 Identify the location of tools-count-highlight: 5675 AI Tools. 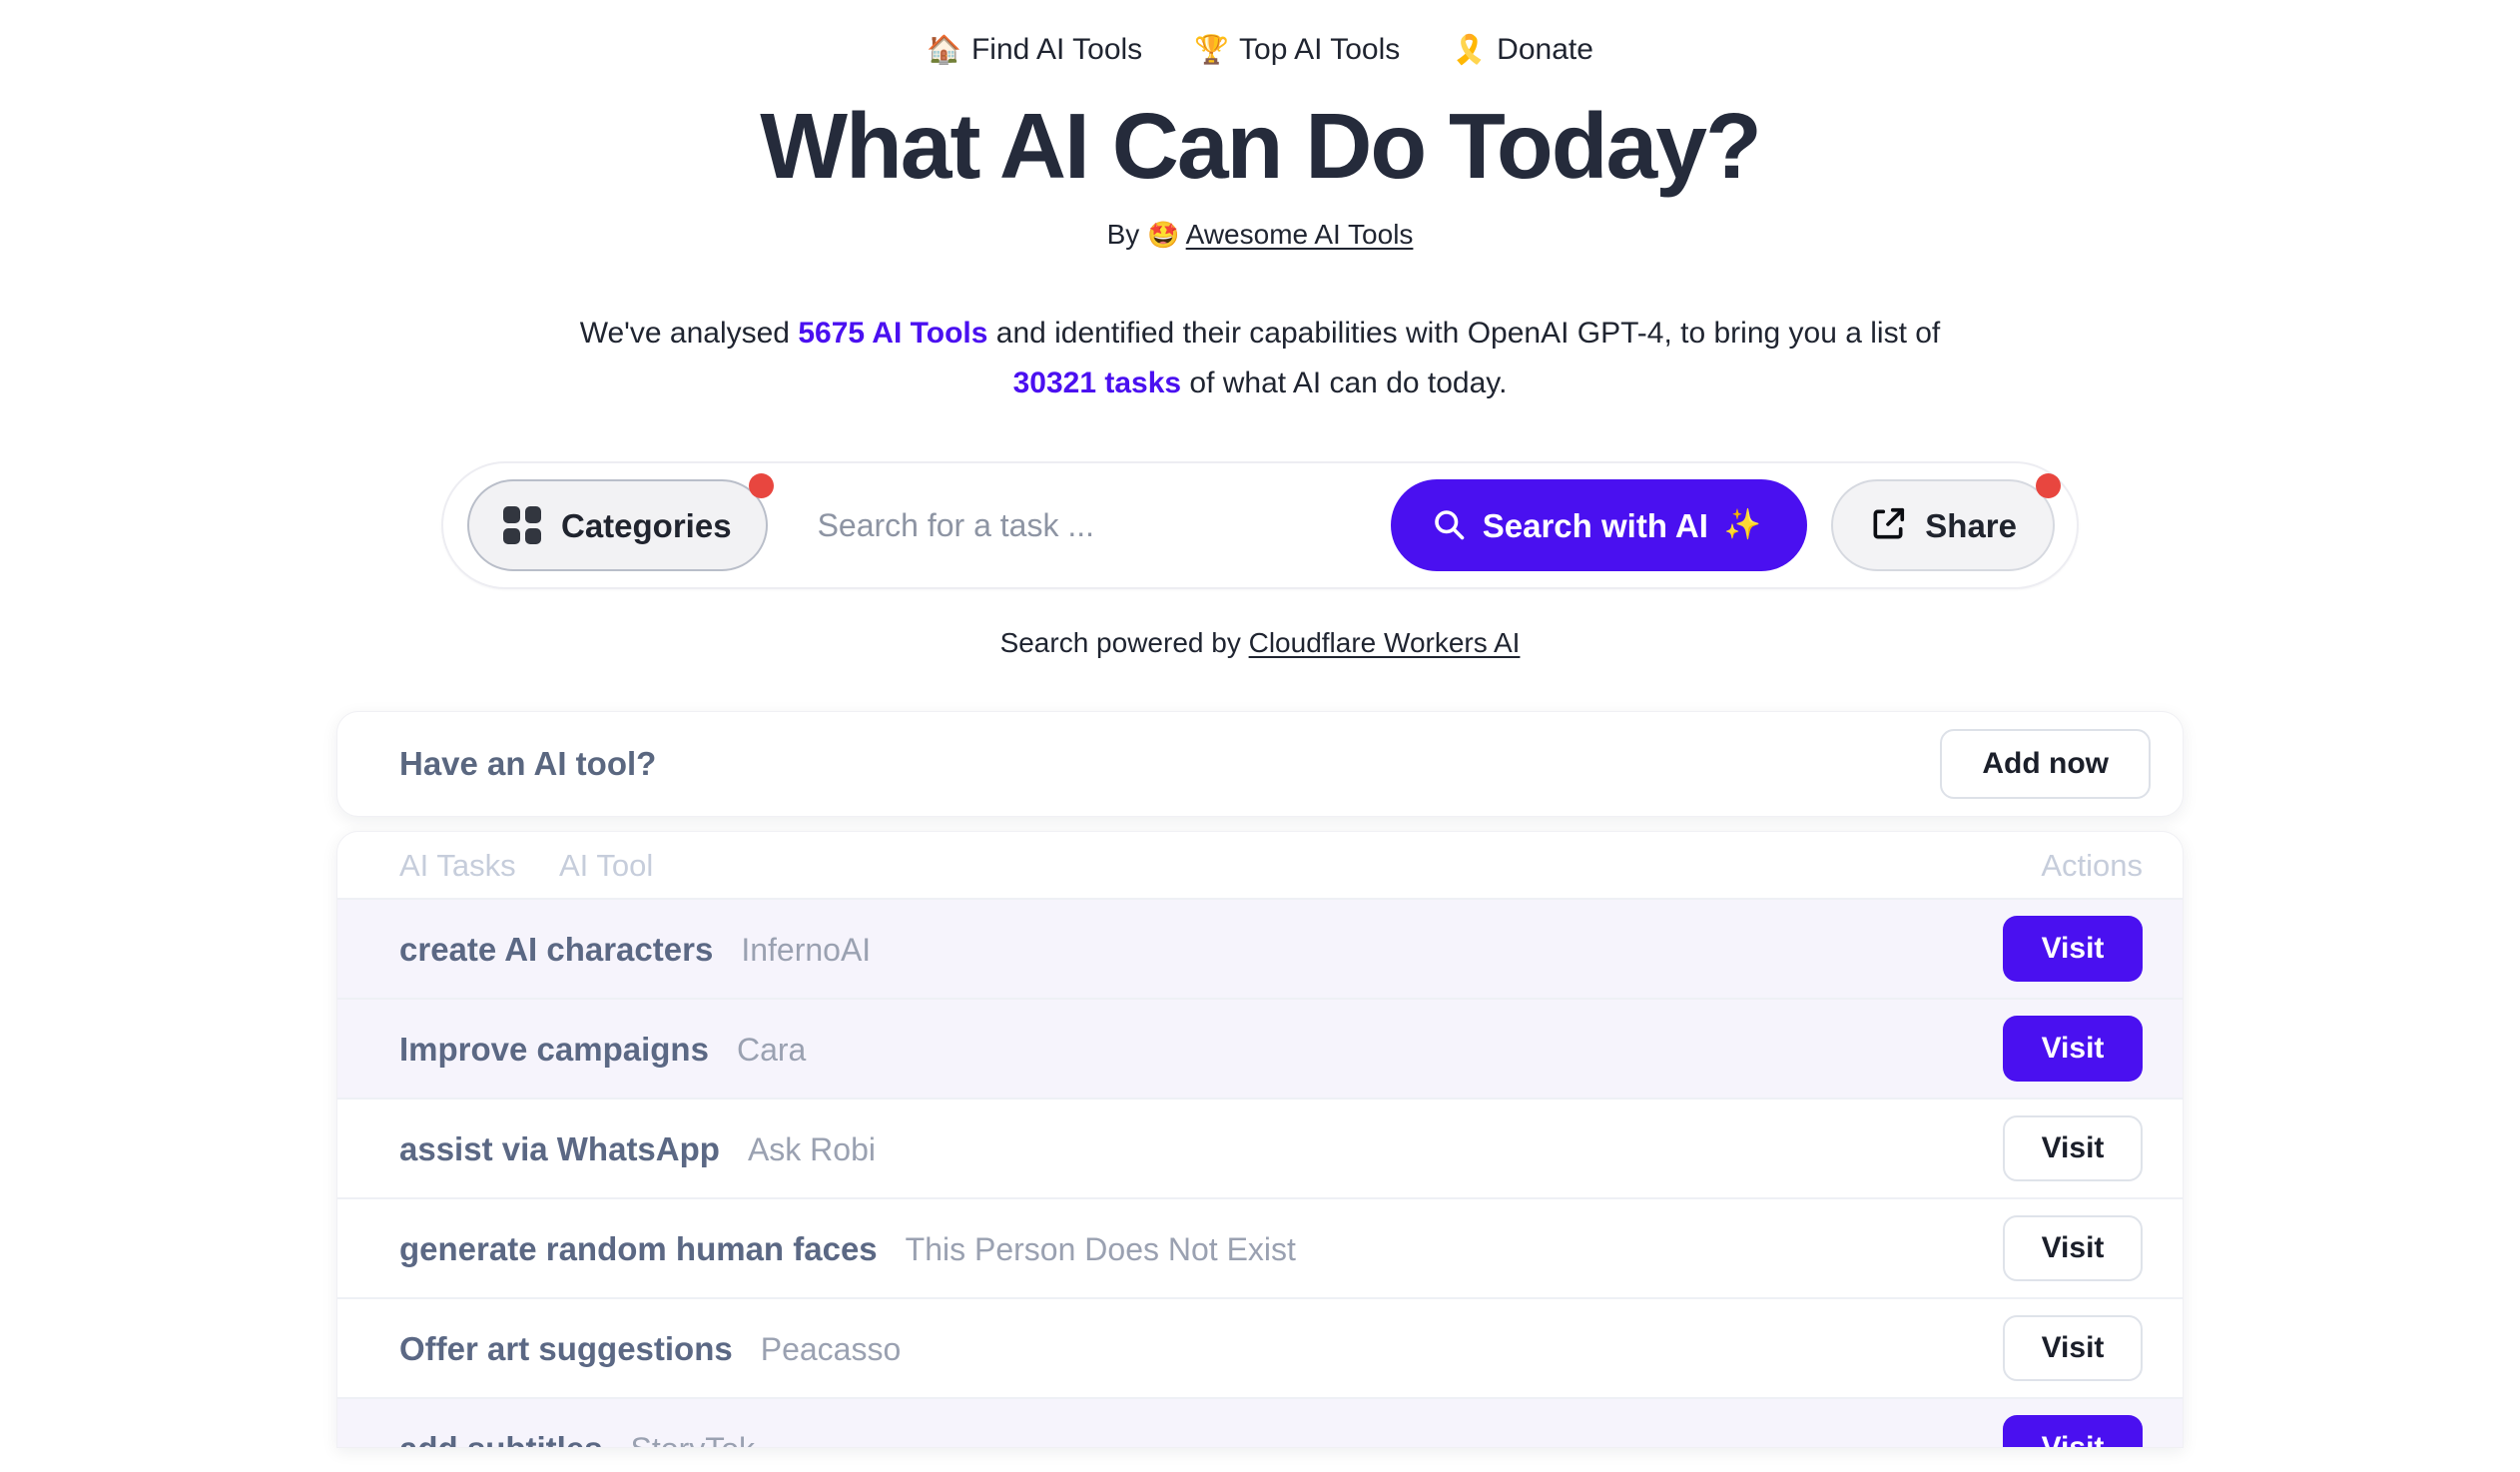
(893, 334).